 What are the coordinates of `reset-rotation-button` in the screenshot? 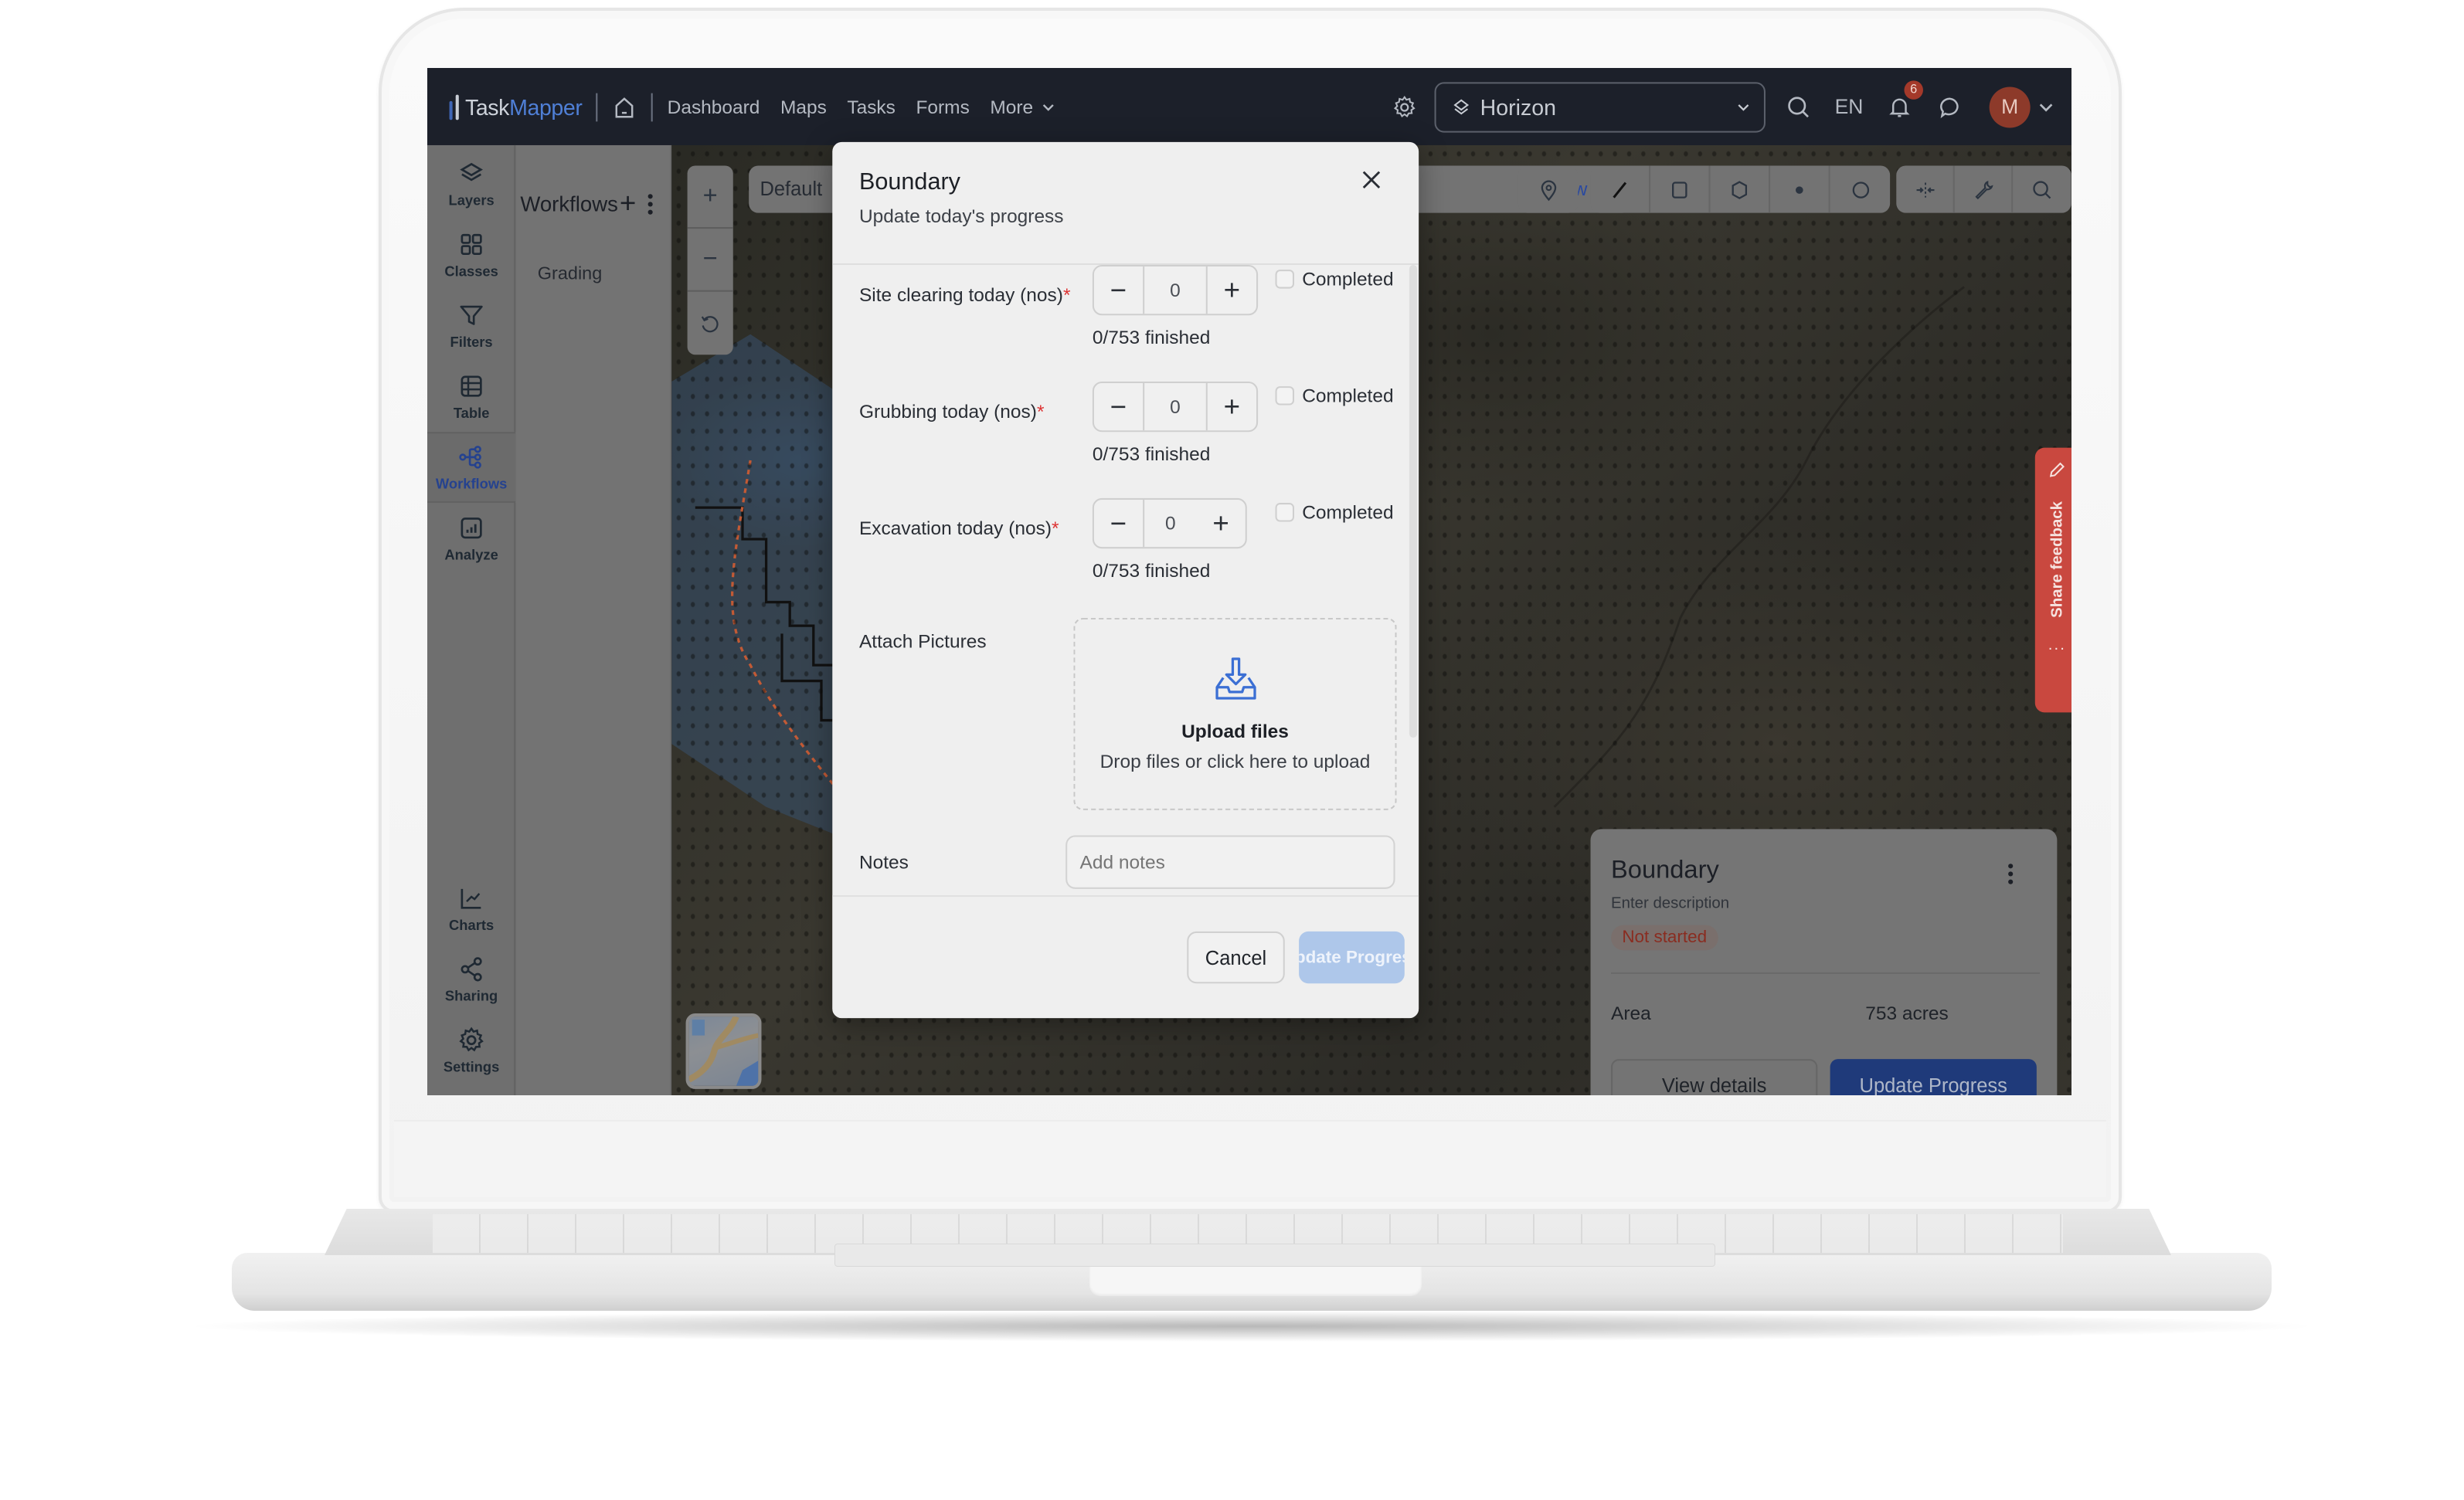 It's located at (710, 323).